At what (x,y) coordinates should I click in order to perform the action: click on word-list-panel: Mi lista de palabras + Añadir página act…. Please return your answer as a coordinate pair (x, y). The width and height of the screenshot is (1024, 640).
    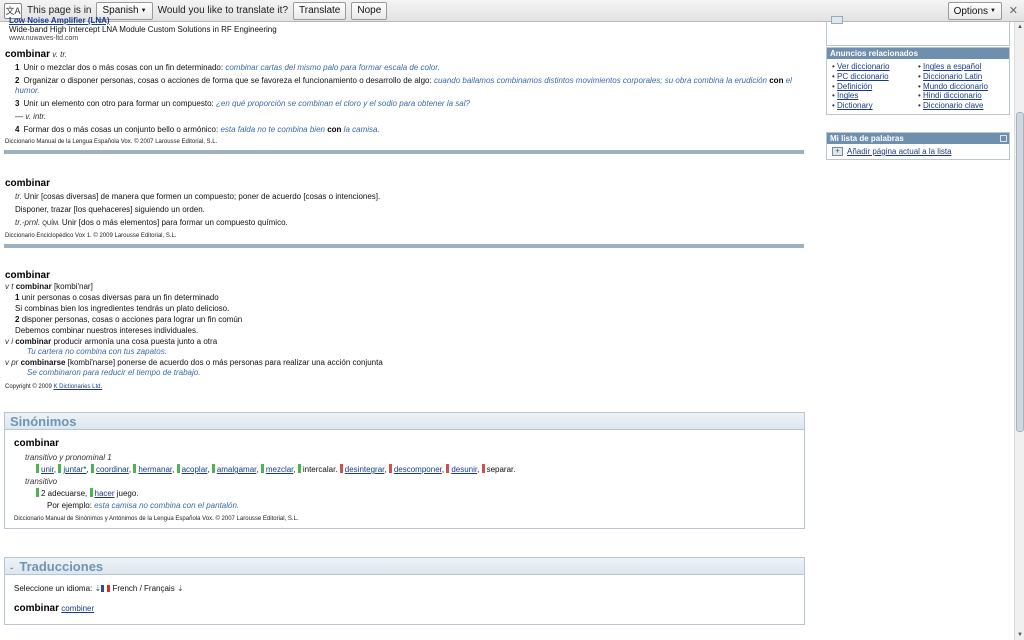
    Looking at the image, I should click on (918, 145).